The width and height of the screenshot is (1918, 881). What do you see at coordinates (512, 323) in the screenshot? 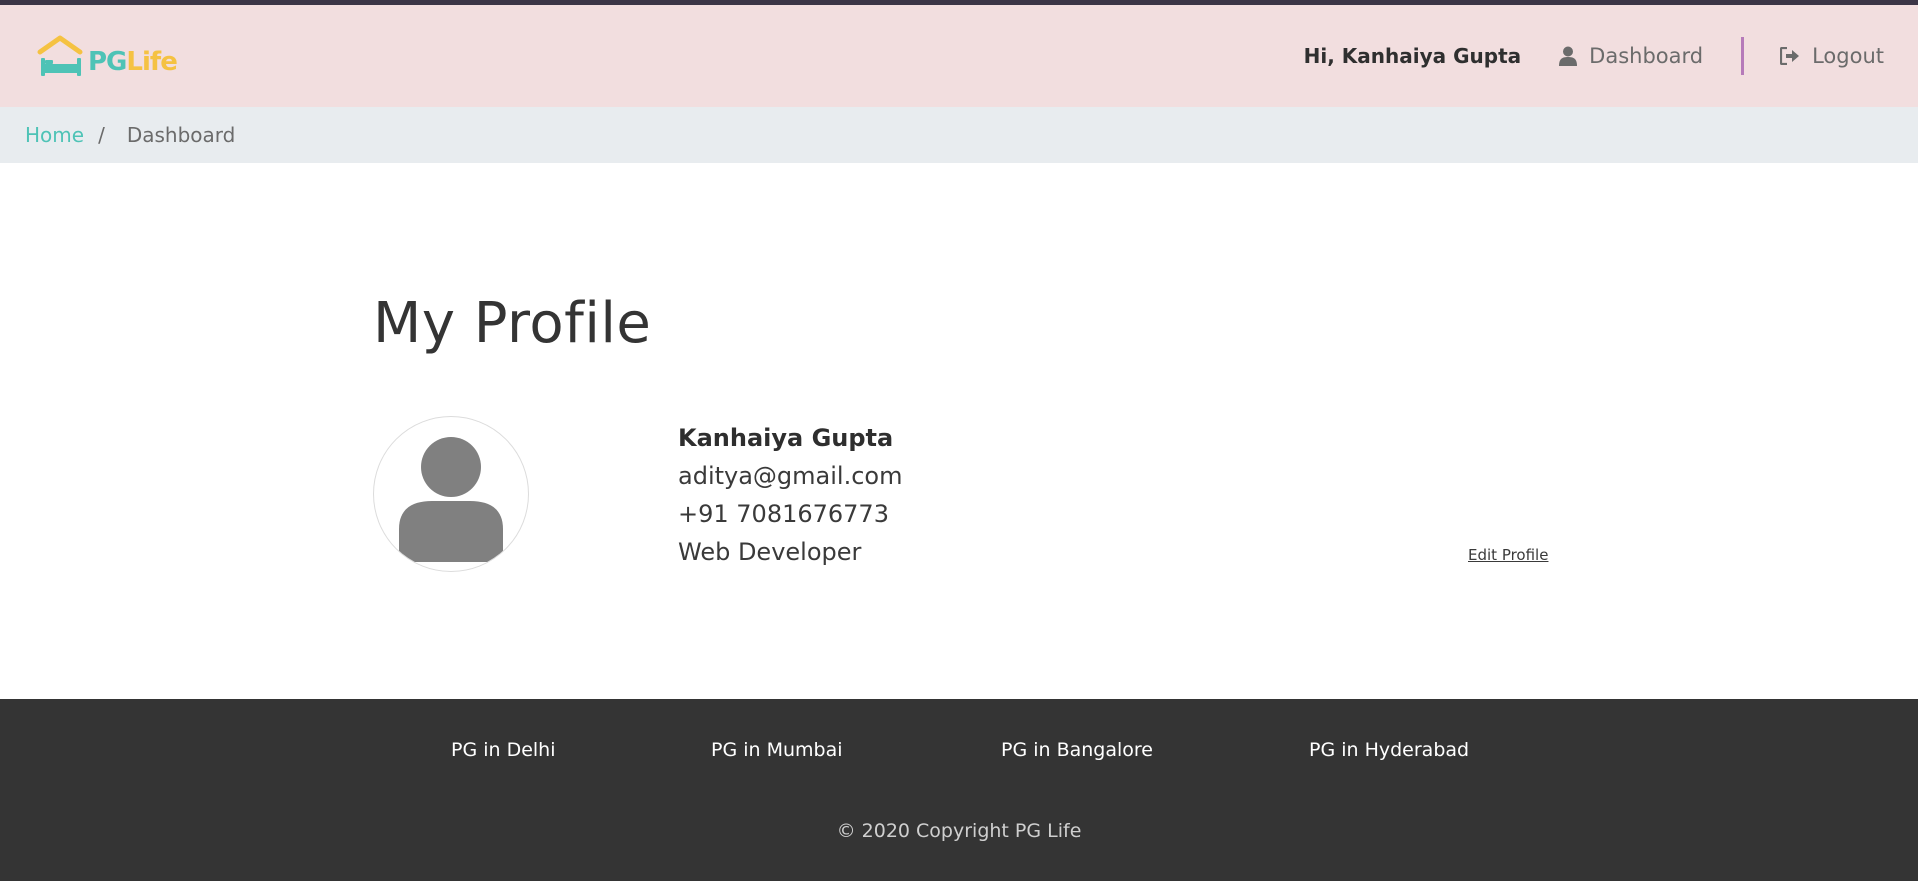
I see `page-title: My Profile` at bounding box center [512, 323].